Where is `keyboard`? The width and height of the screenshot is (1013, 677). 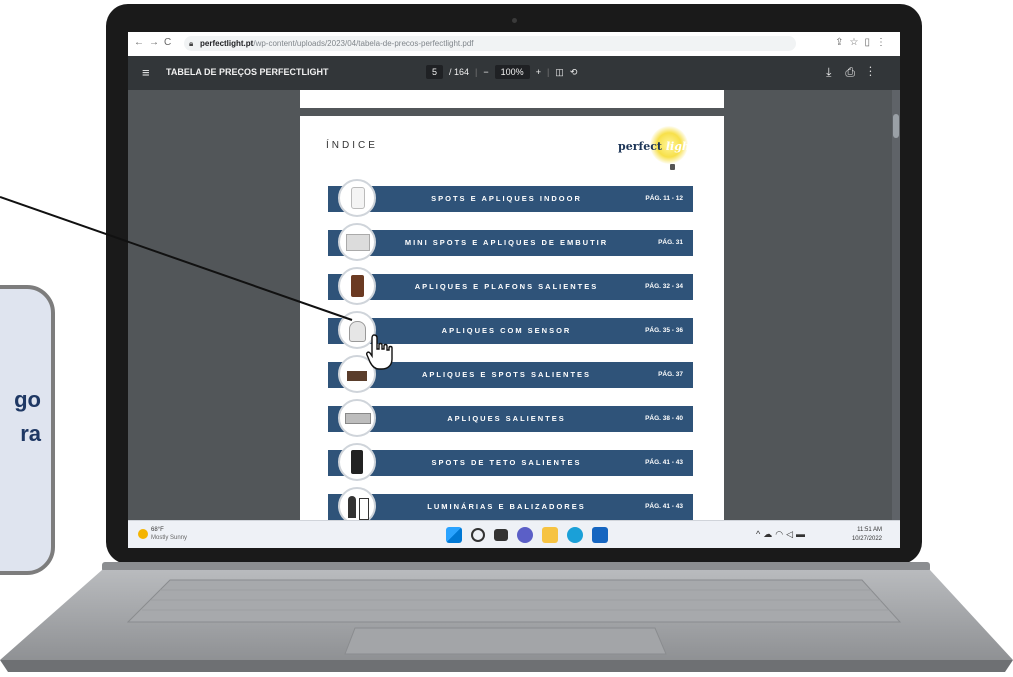
keyboard is located at coordinates (514, 601).